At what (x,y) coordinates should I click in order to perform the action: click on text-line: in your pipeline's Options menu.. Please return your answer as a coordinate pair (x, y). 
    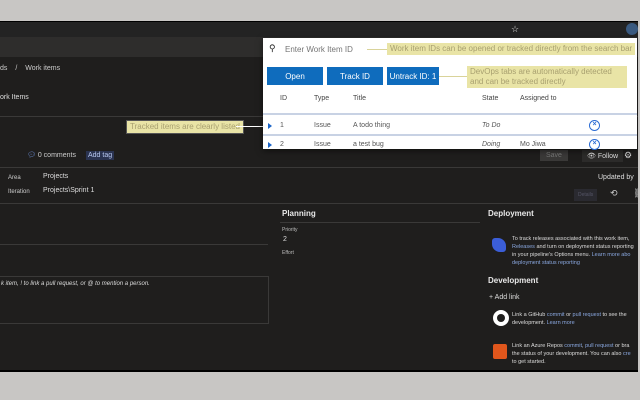
    Looking at the image, I should click on (552, 255).